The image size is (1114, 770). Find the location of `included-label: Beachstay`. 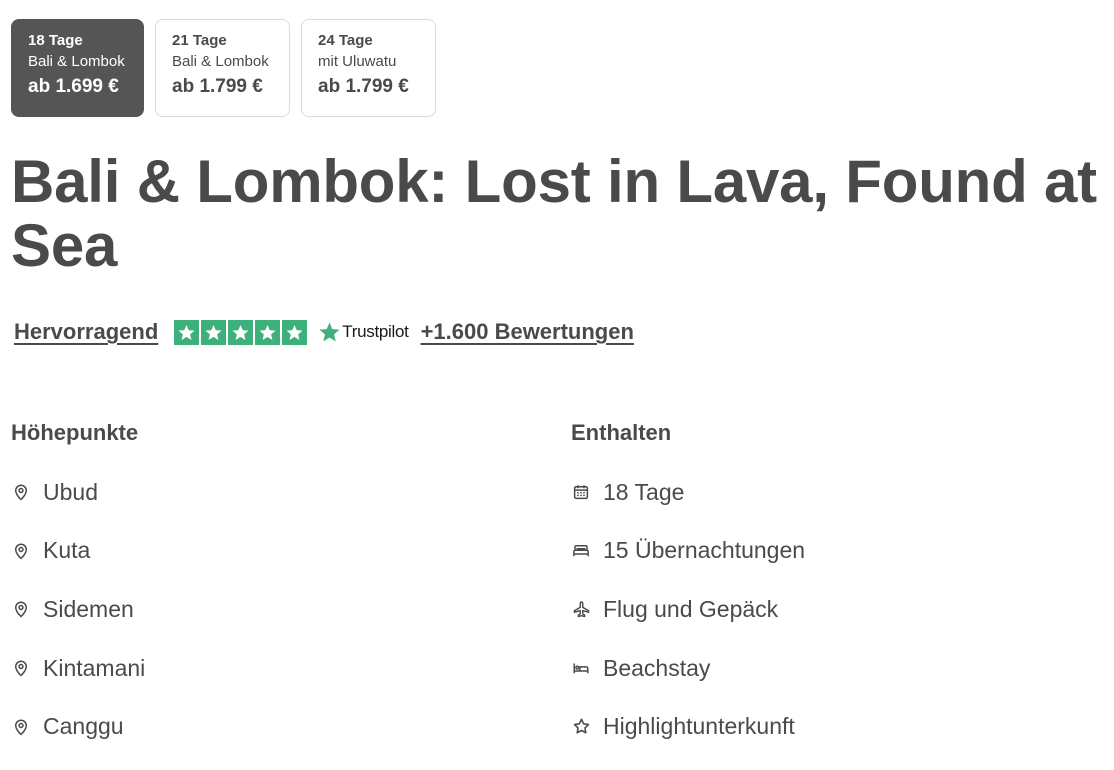

included-label: Beachstay is located at coordinates (657, 667).